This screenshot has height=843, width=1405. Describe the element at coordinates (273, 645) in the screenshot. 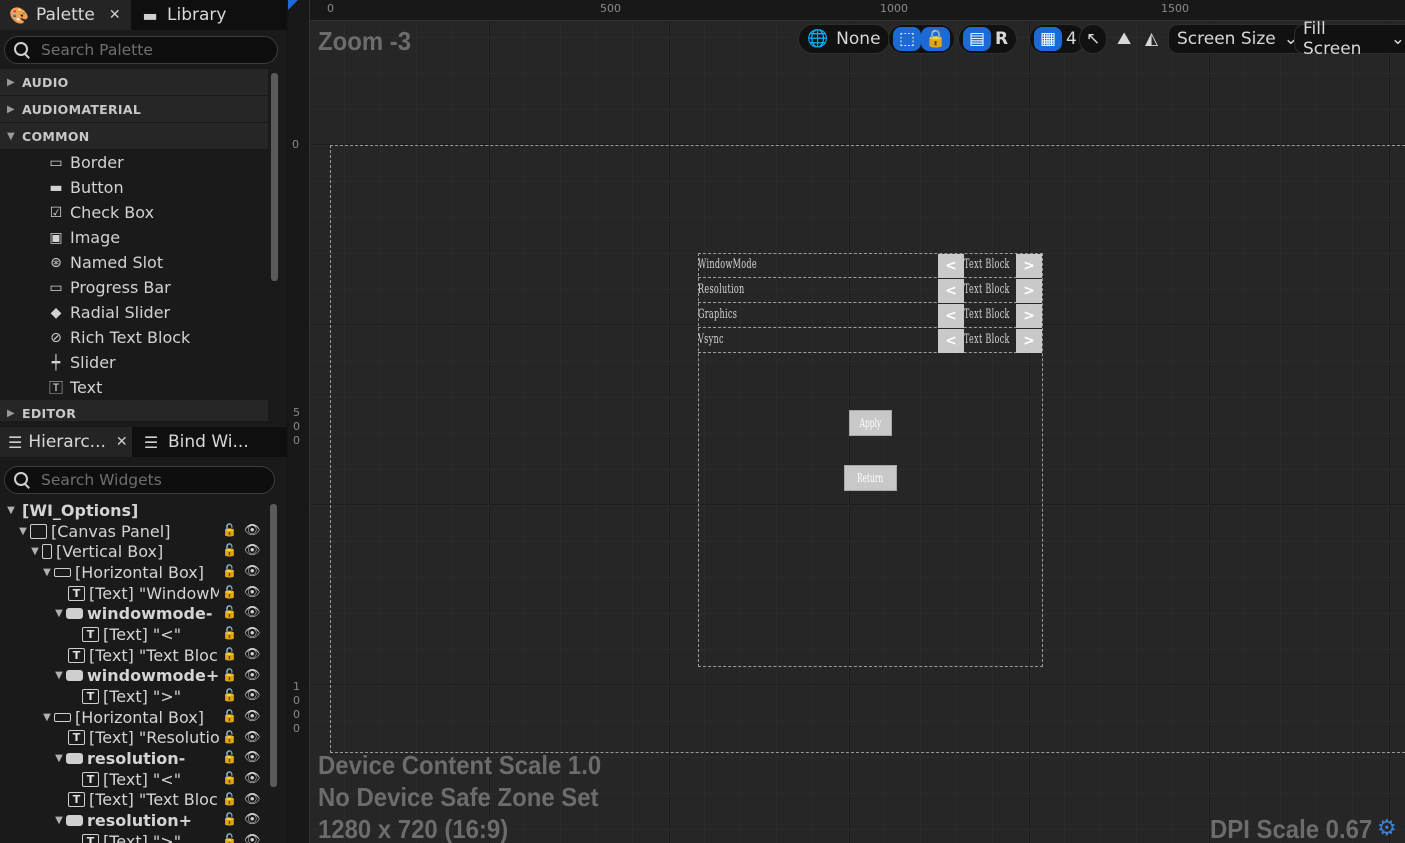

I see `hierarchy-scrollbar` at that location.